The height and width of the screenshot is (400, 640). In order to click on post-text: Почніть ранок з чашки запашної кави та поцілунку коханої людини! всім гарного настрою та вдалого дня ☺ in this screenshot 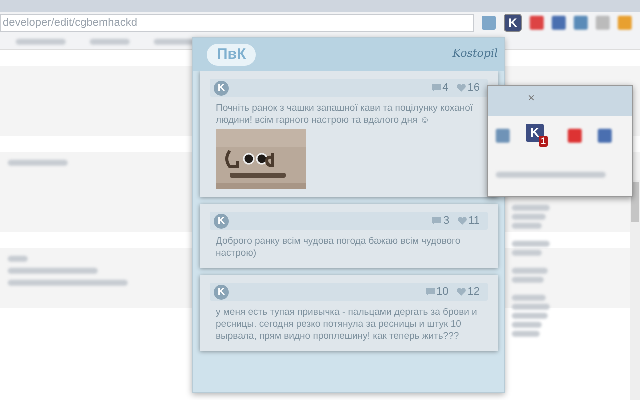, I will do `click(345, 115)`.